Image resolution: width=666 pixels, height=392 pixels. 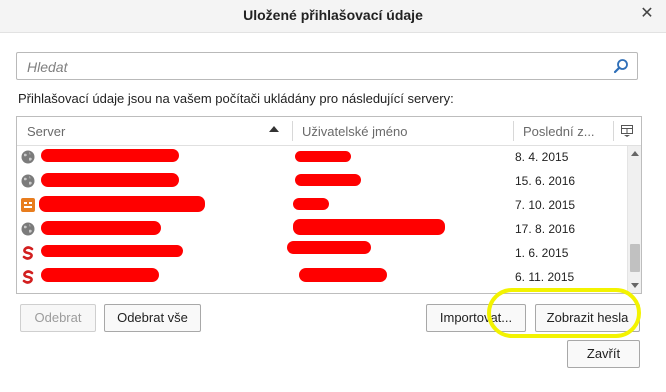 I want to click on column-username: Uživatelské jméno, so click(x=355, y=131).